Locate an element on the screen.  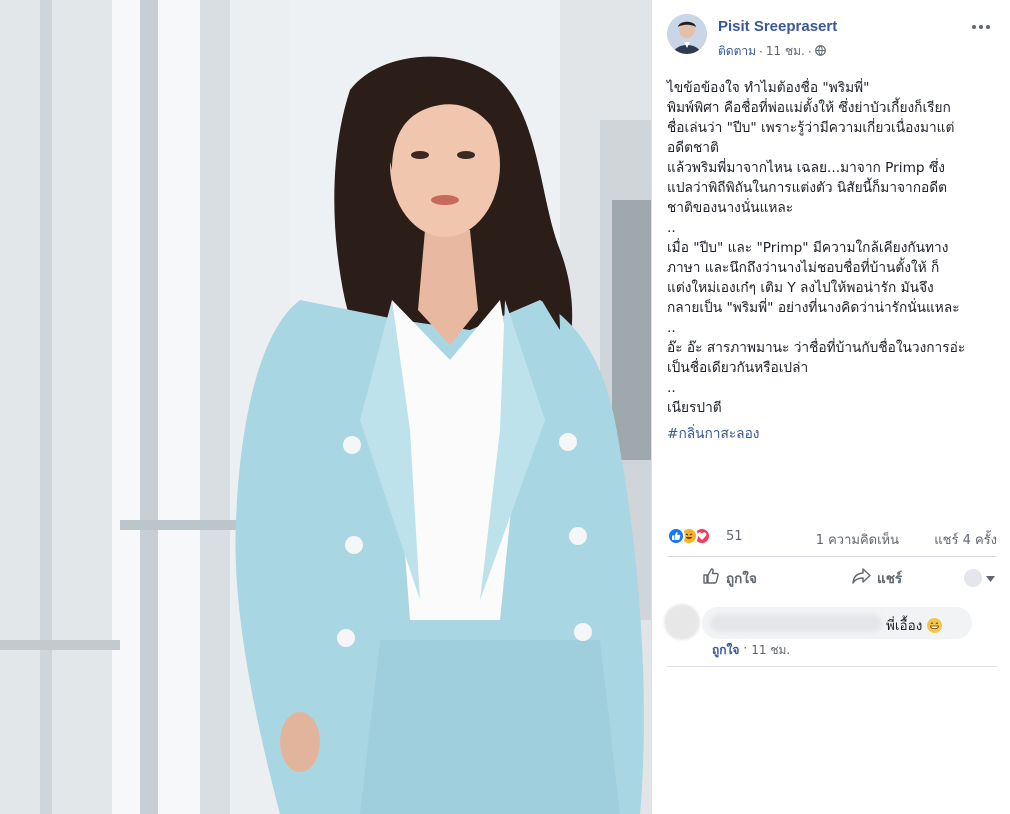
comment-actions: ถูกใจ · 11 ชม. is located at coordinates (751, 650).